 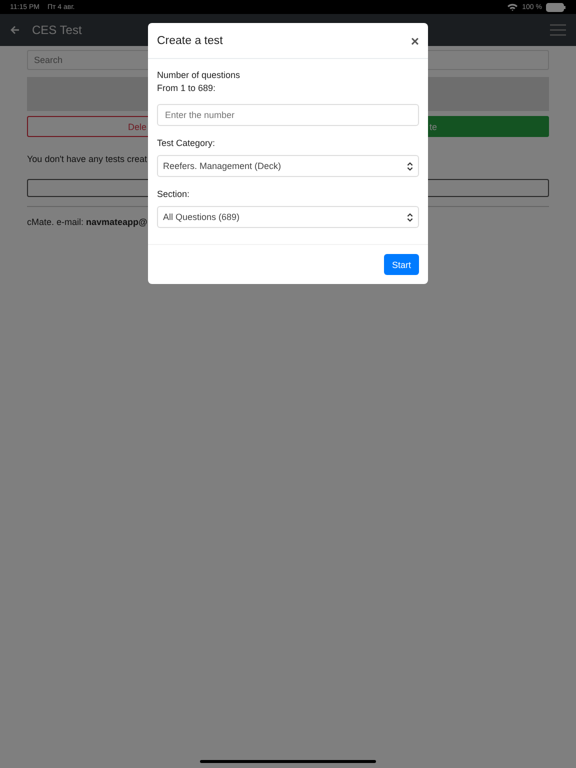 I want to click on nav-title: CES Test, so click(x=57, y=30).